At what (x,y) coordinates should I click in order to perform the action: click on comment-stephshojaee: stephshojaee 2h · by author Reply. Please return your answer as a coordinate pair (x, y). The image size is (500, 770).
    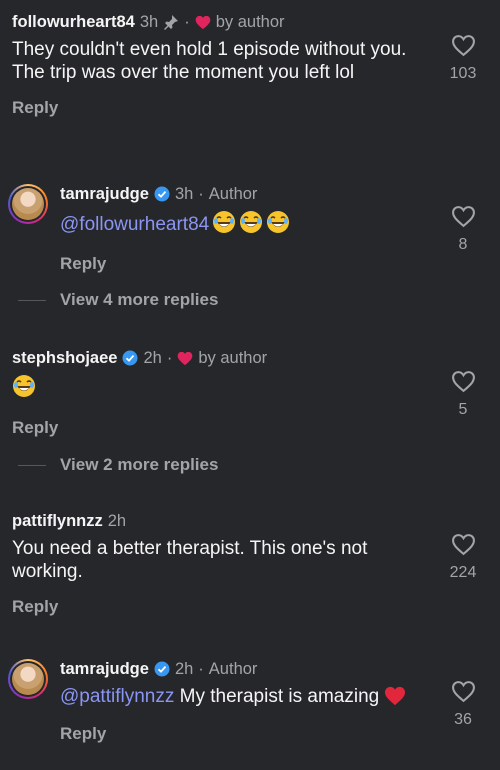
    Looking at the image, I should click on (250, 393).